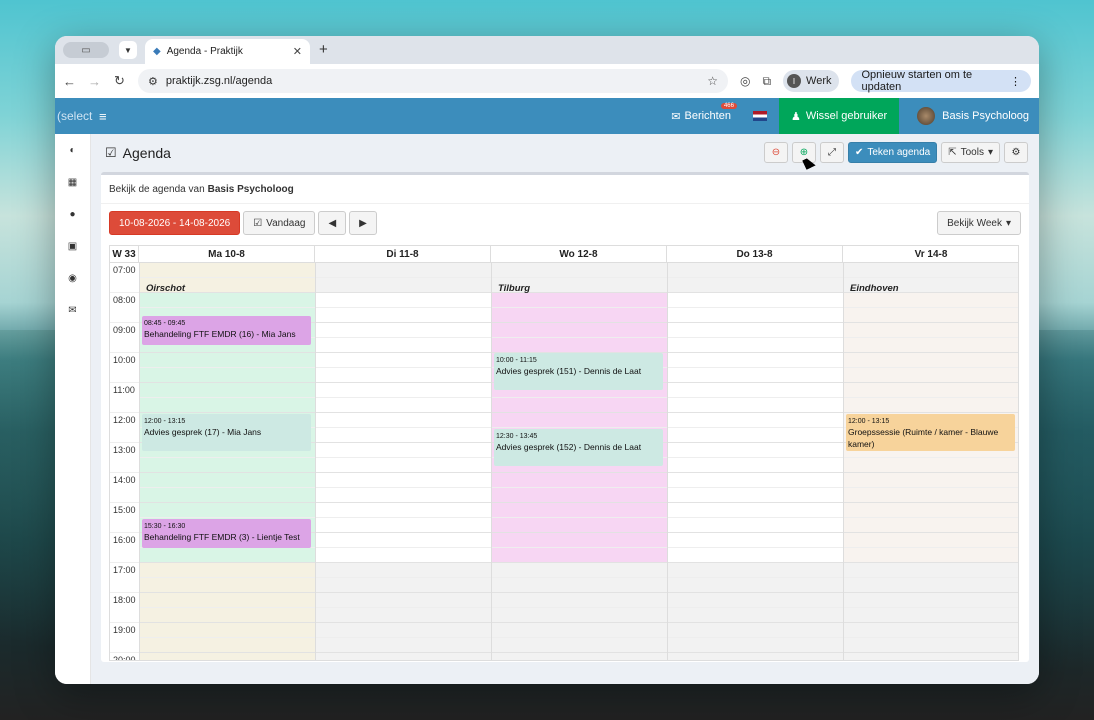 The width and height of the screenshot is (1094, 720). I want to click on switch-user-button: ♟ Wissel gebruiker, so click(839, 116).